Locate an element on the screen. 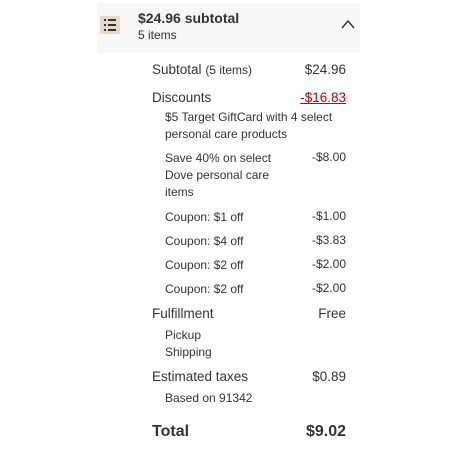 This screenshot has width=450, height=450. subtotal-label-row: Subtotal (5 items) is located at coordinates (202, 69).